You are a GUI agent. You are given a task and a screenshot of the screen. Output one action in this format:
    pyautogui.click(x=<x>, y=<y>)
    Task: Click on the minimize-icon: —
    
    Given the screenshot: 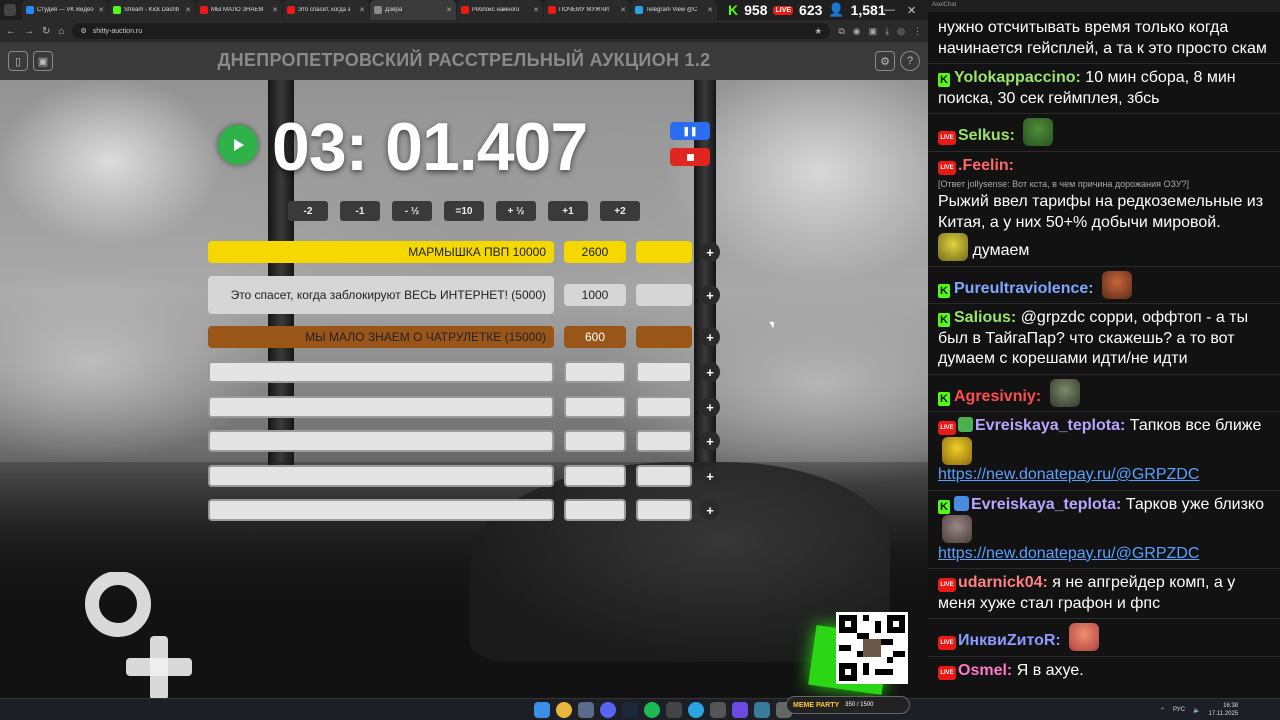 What is the action you would take?
    pyautogui.click(x=889, y=10)
    